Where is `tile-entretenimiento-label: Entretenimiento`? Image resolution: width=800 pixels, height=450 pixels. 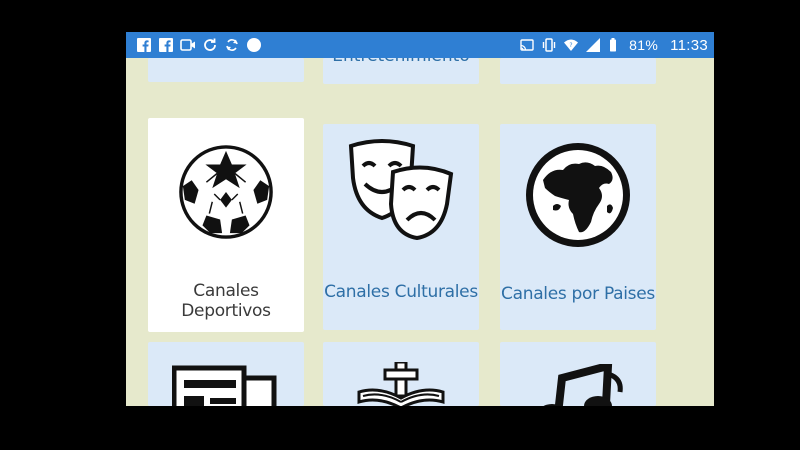 tile-entretenimiento-label: Entretenimiento is located at coordinates (401, 62).